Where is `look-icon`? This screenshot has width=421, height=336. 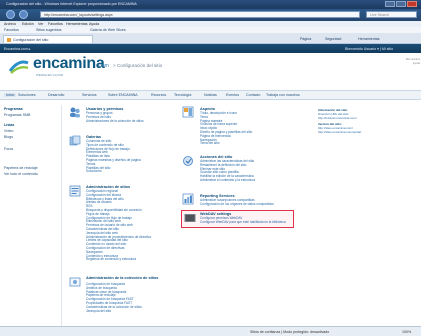 look-icon is located at coordinates (188, 112).